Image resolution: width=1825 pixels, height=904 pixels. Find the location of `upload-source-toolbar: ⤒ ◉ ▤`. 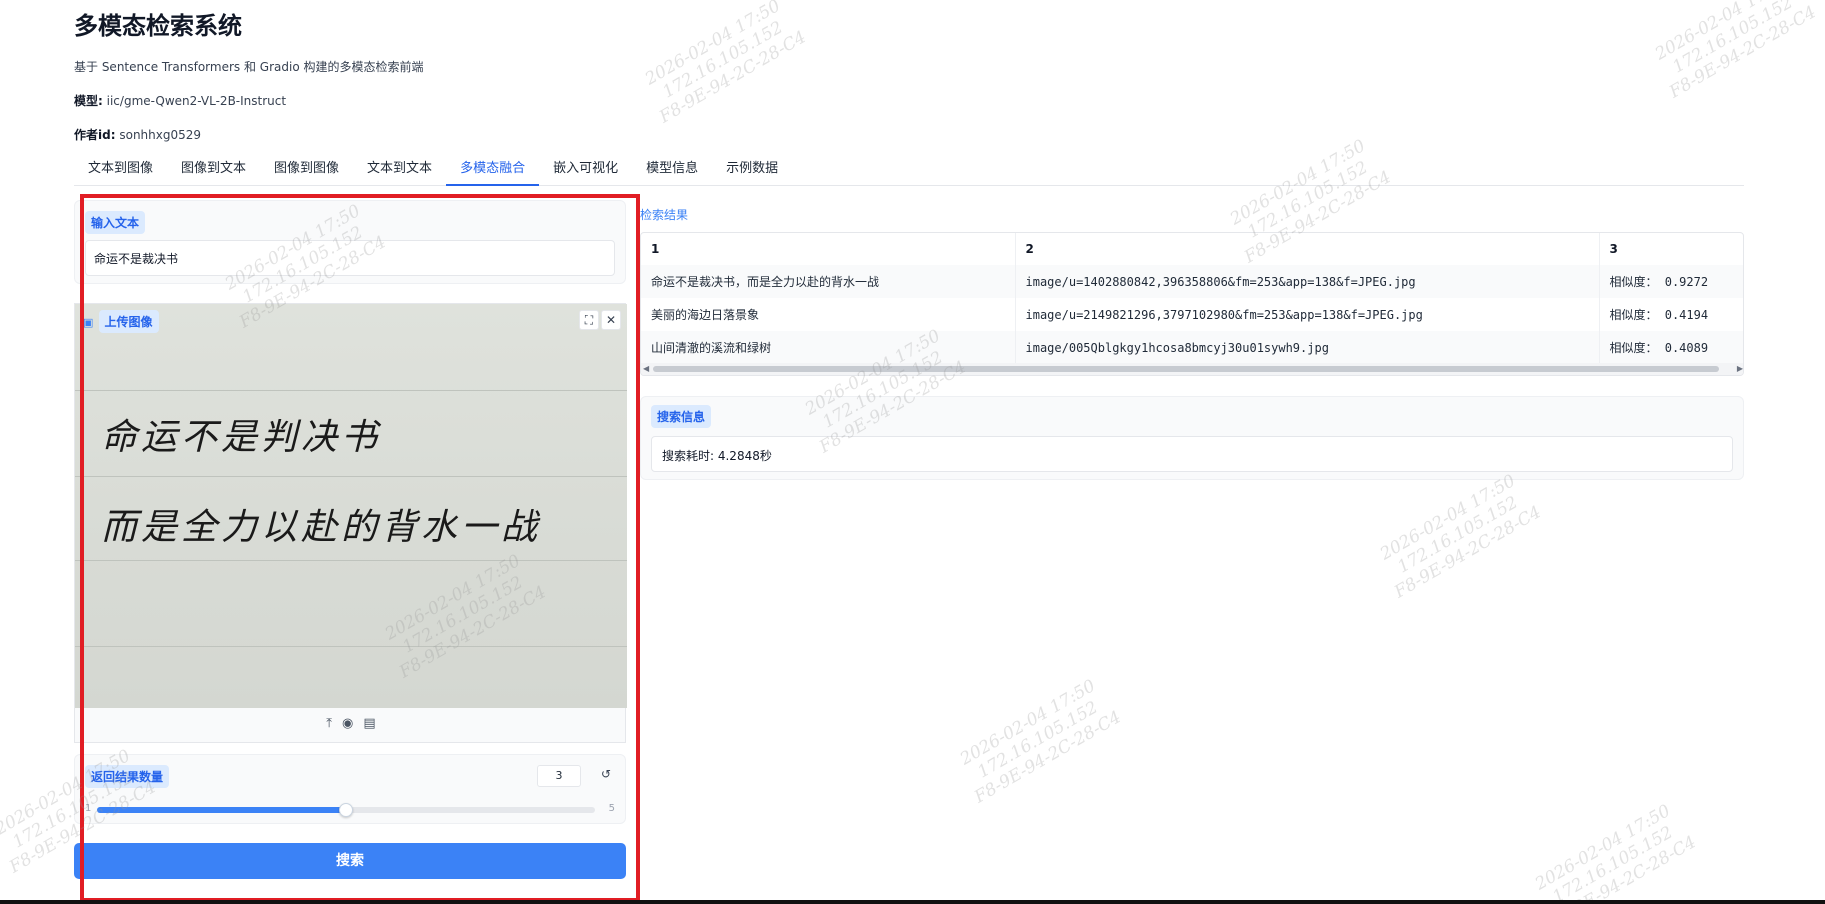

upload-source-toolbar: ⤒ ◉ ▤ is located at coordinates (351, 723).